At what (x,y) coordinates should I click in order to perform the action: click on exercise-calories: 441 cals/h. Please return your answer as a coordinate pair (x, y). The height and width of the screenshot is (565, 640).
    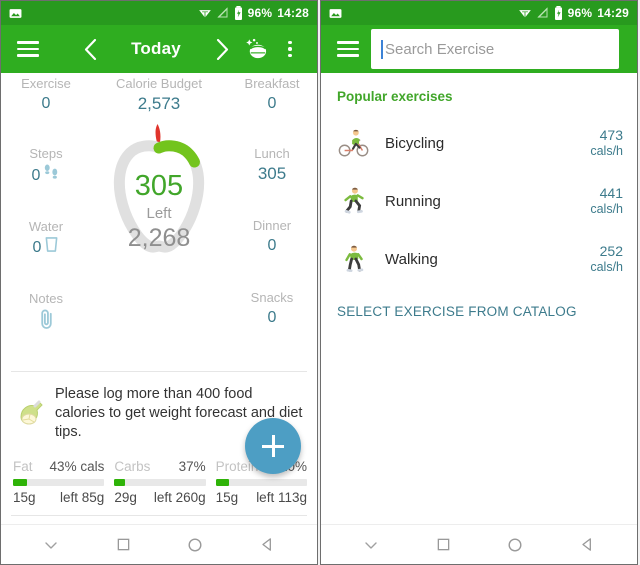
    Looking at the image, I should click on (606, 201).